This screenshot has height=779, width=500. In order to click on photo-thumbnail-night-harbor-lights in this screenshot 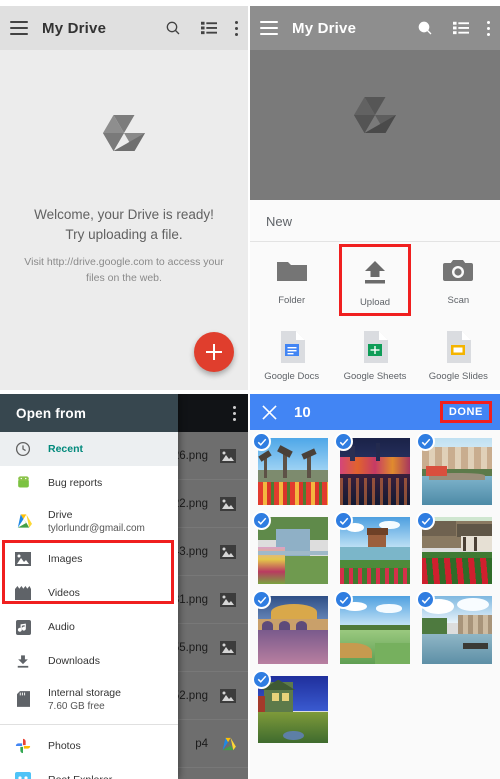, I will do `click(375, 472)`.